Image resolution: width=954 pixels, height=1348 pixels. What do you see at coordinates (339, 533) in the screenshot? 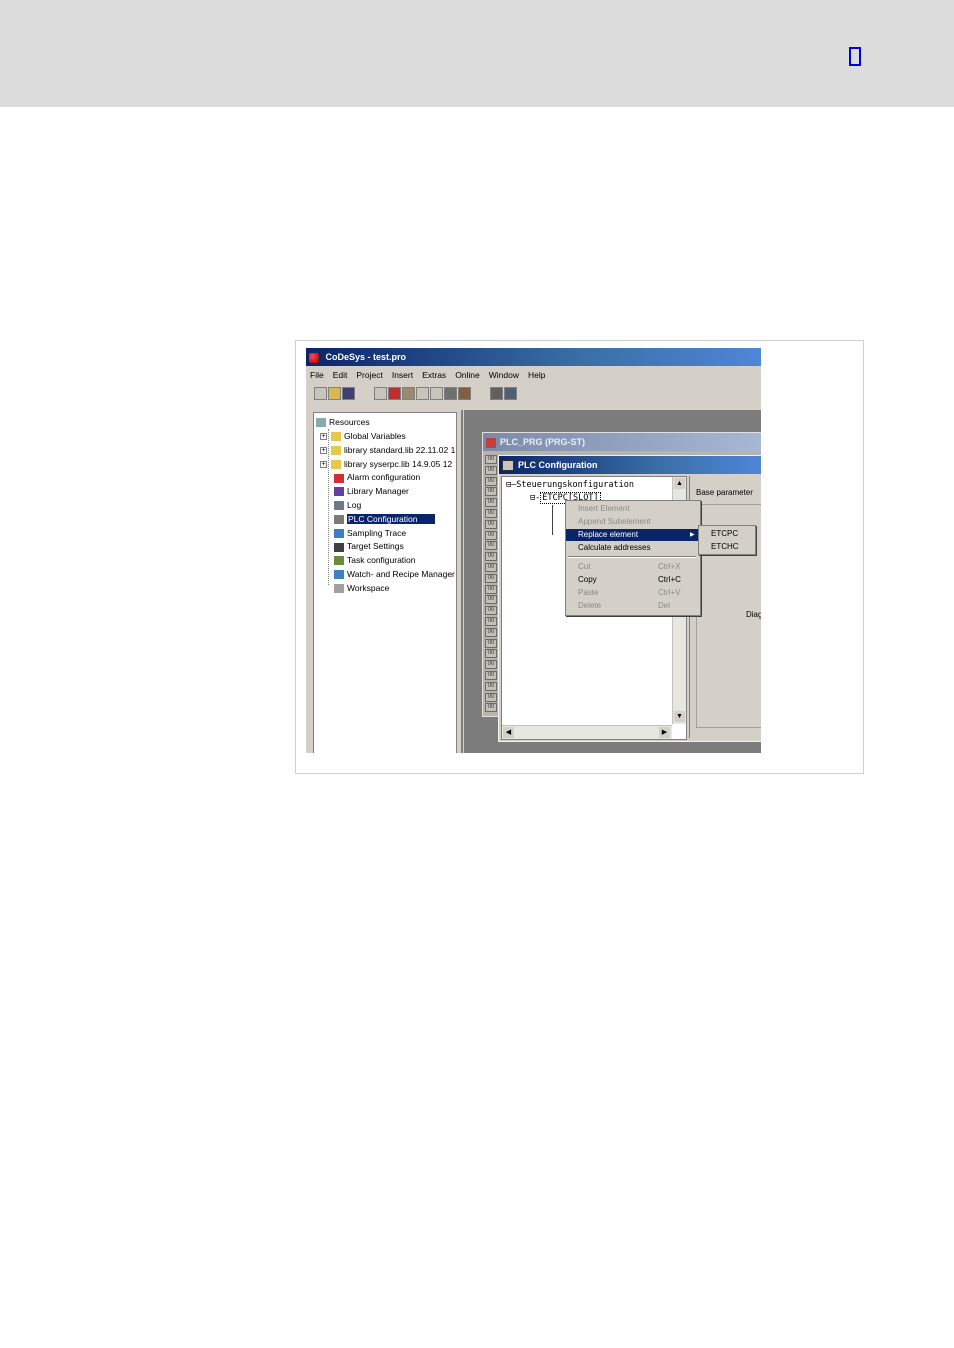
I see `trace-icon` at bounding box center [339, 533].